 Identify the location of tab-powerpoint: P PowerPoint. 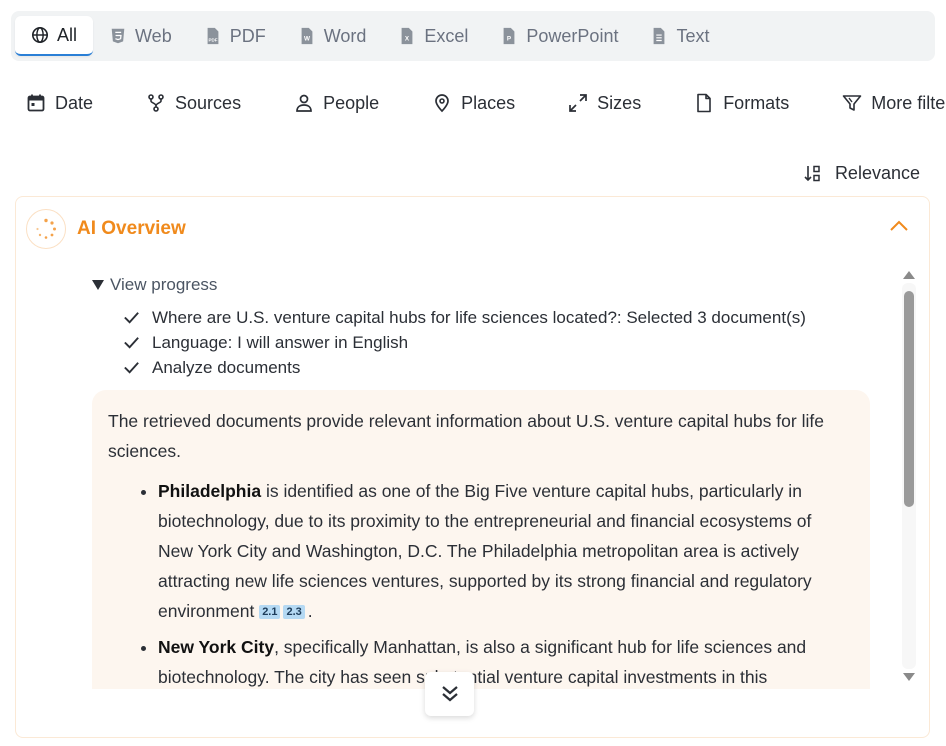
(559, 36).